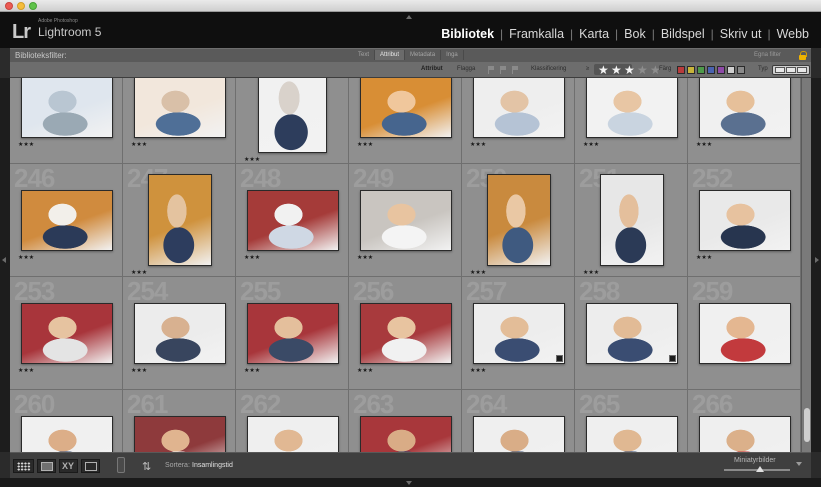  I want to click on grid-cell: 264, so click(518, 420).